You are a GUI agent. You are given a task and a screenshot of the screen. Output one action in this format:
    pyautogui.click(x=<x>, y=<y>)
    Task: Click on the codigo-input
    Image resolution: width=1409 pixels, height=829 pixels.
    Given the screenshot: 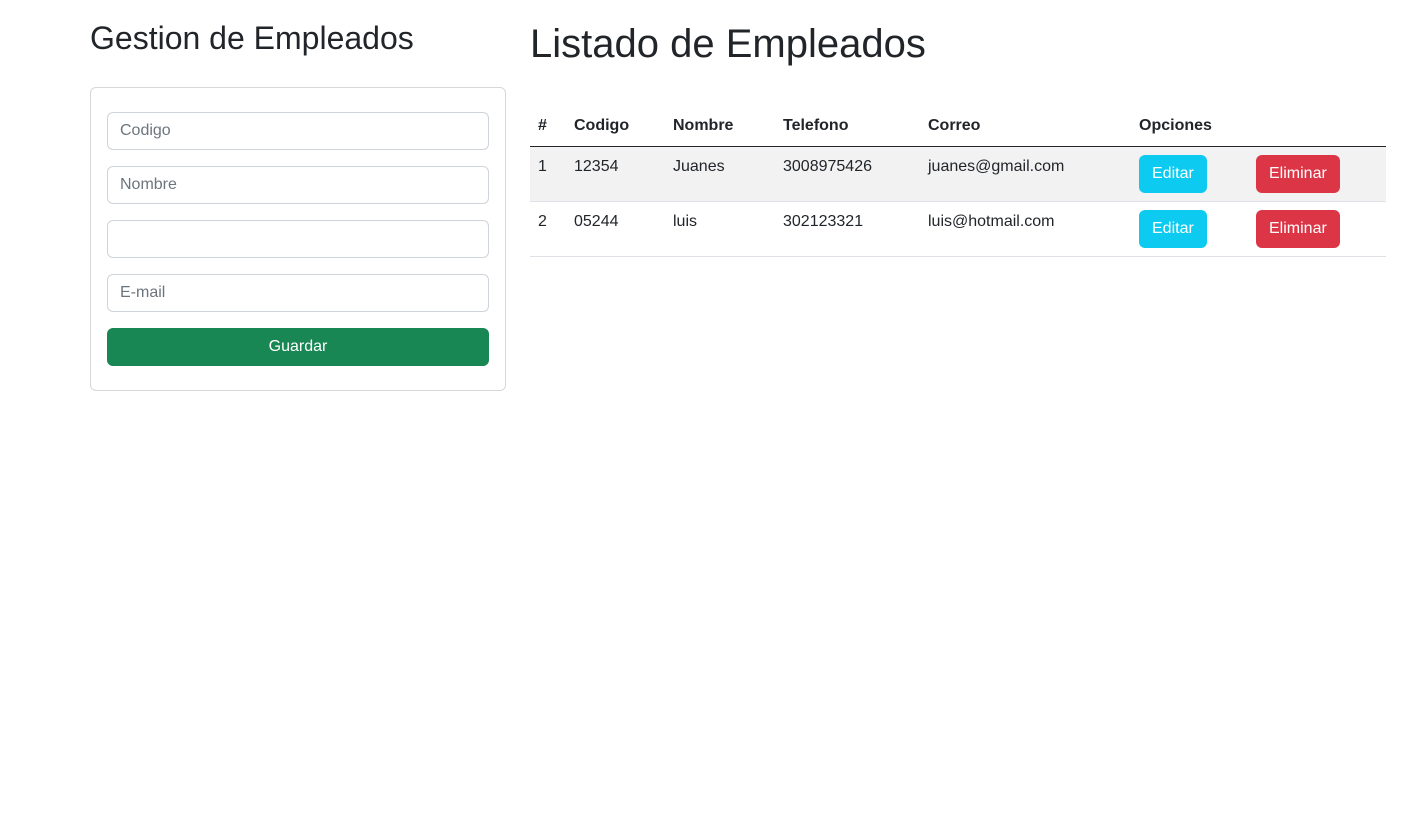 What is the action you would take?
    pyautogui.click(x=298, y=131)
    